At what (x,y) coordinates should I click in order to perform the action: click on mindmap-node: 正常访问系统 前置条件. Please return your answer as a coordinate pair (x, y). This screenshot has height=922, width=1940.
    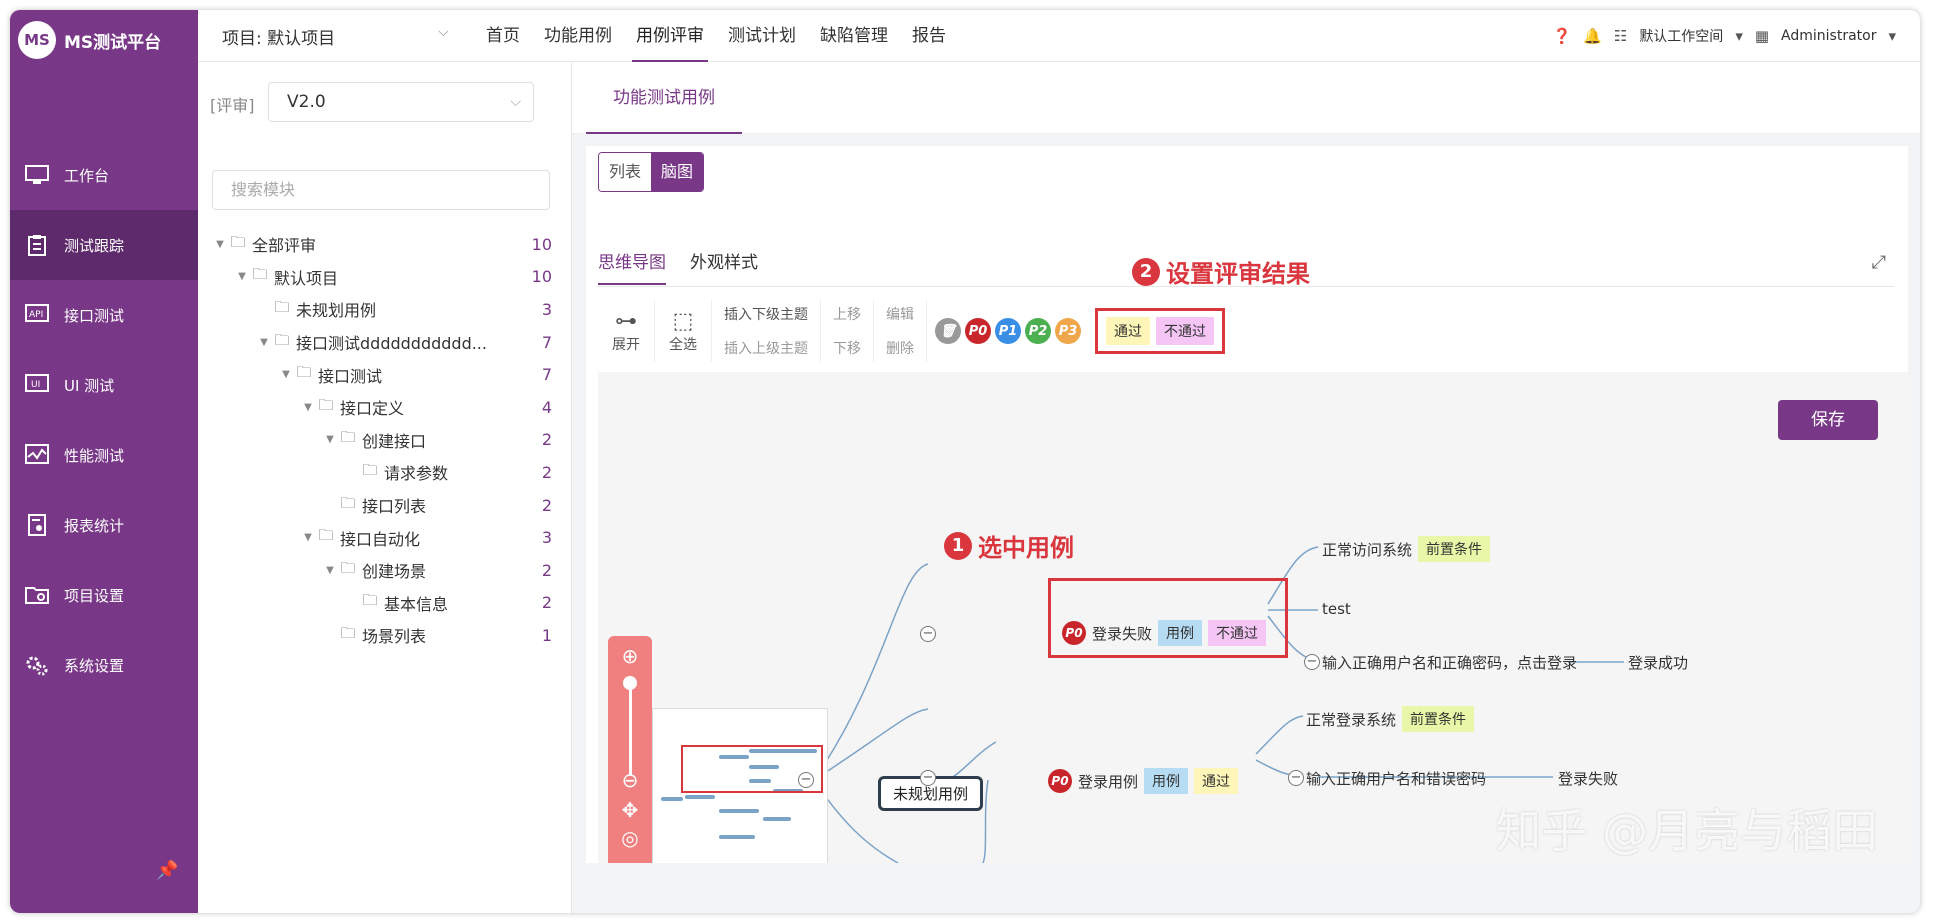
    Looking at the image, I should click on (1406, 549).